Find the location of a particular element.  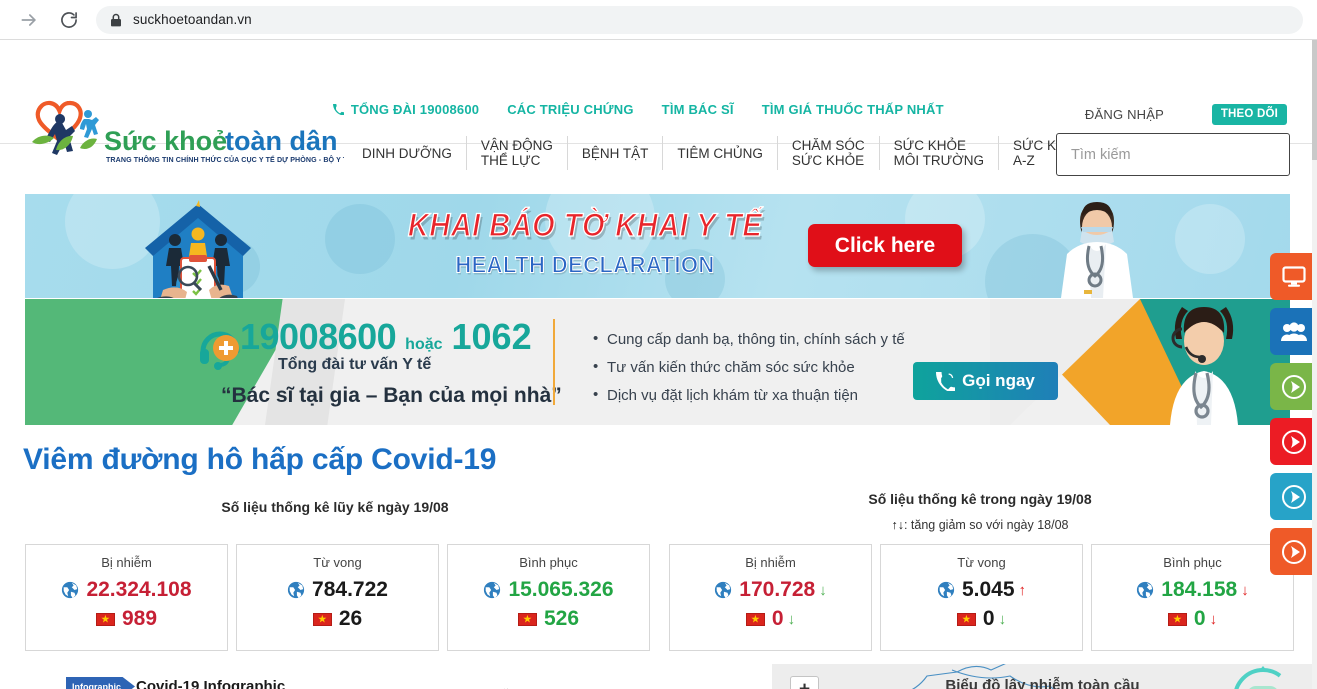

floating-side-rail is located at coordinates (1293, 418).